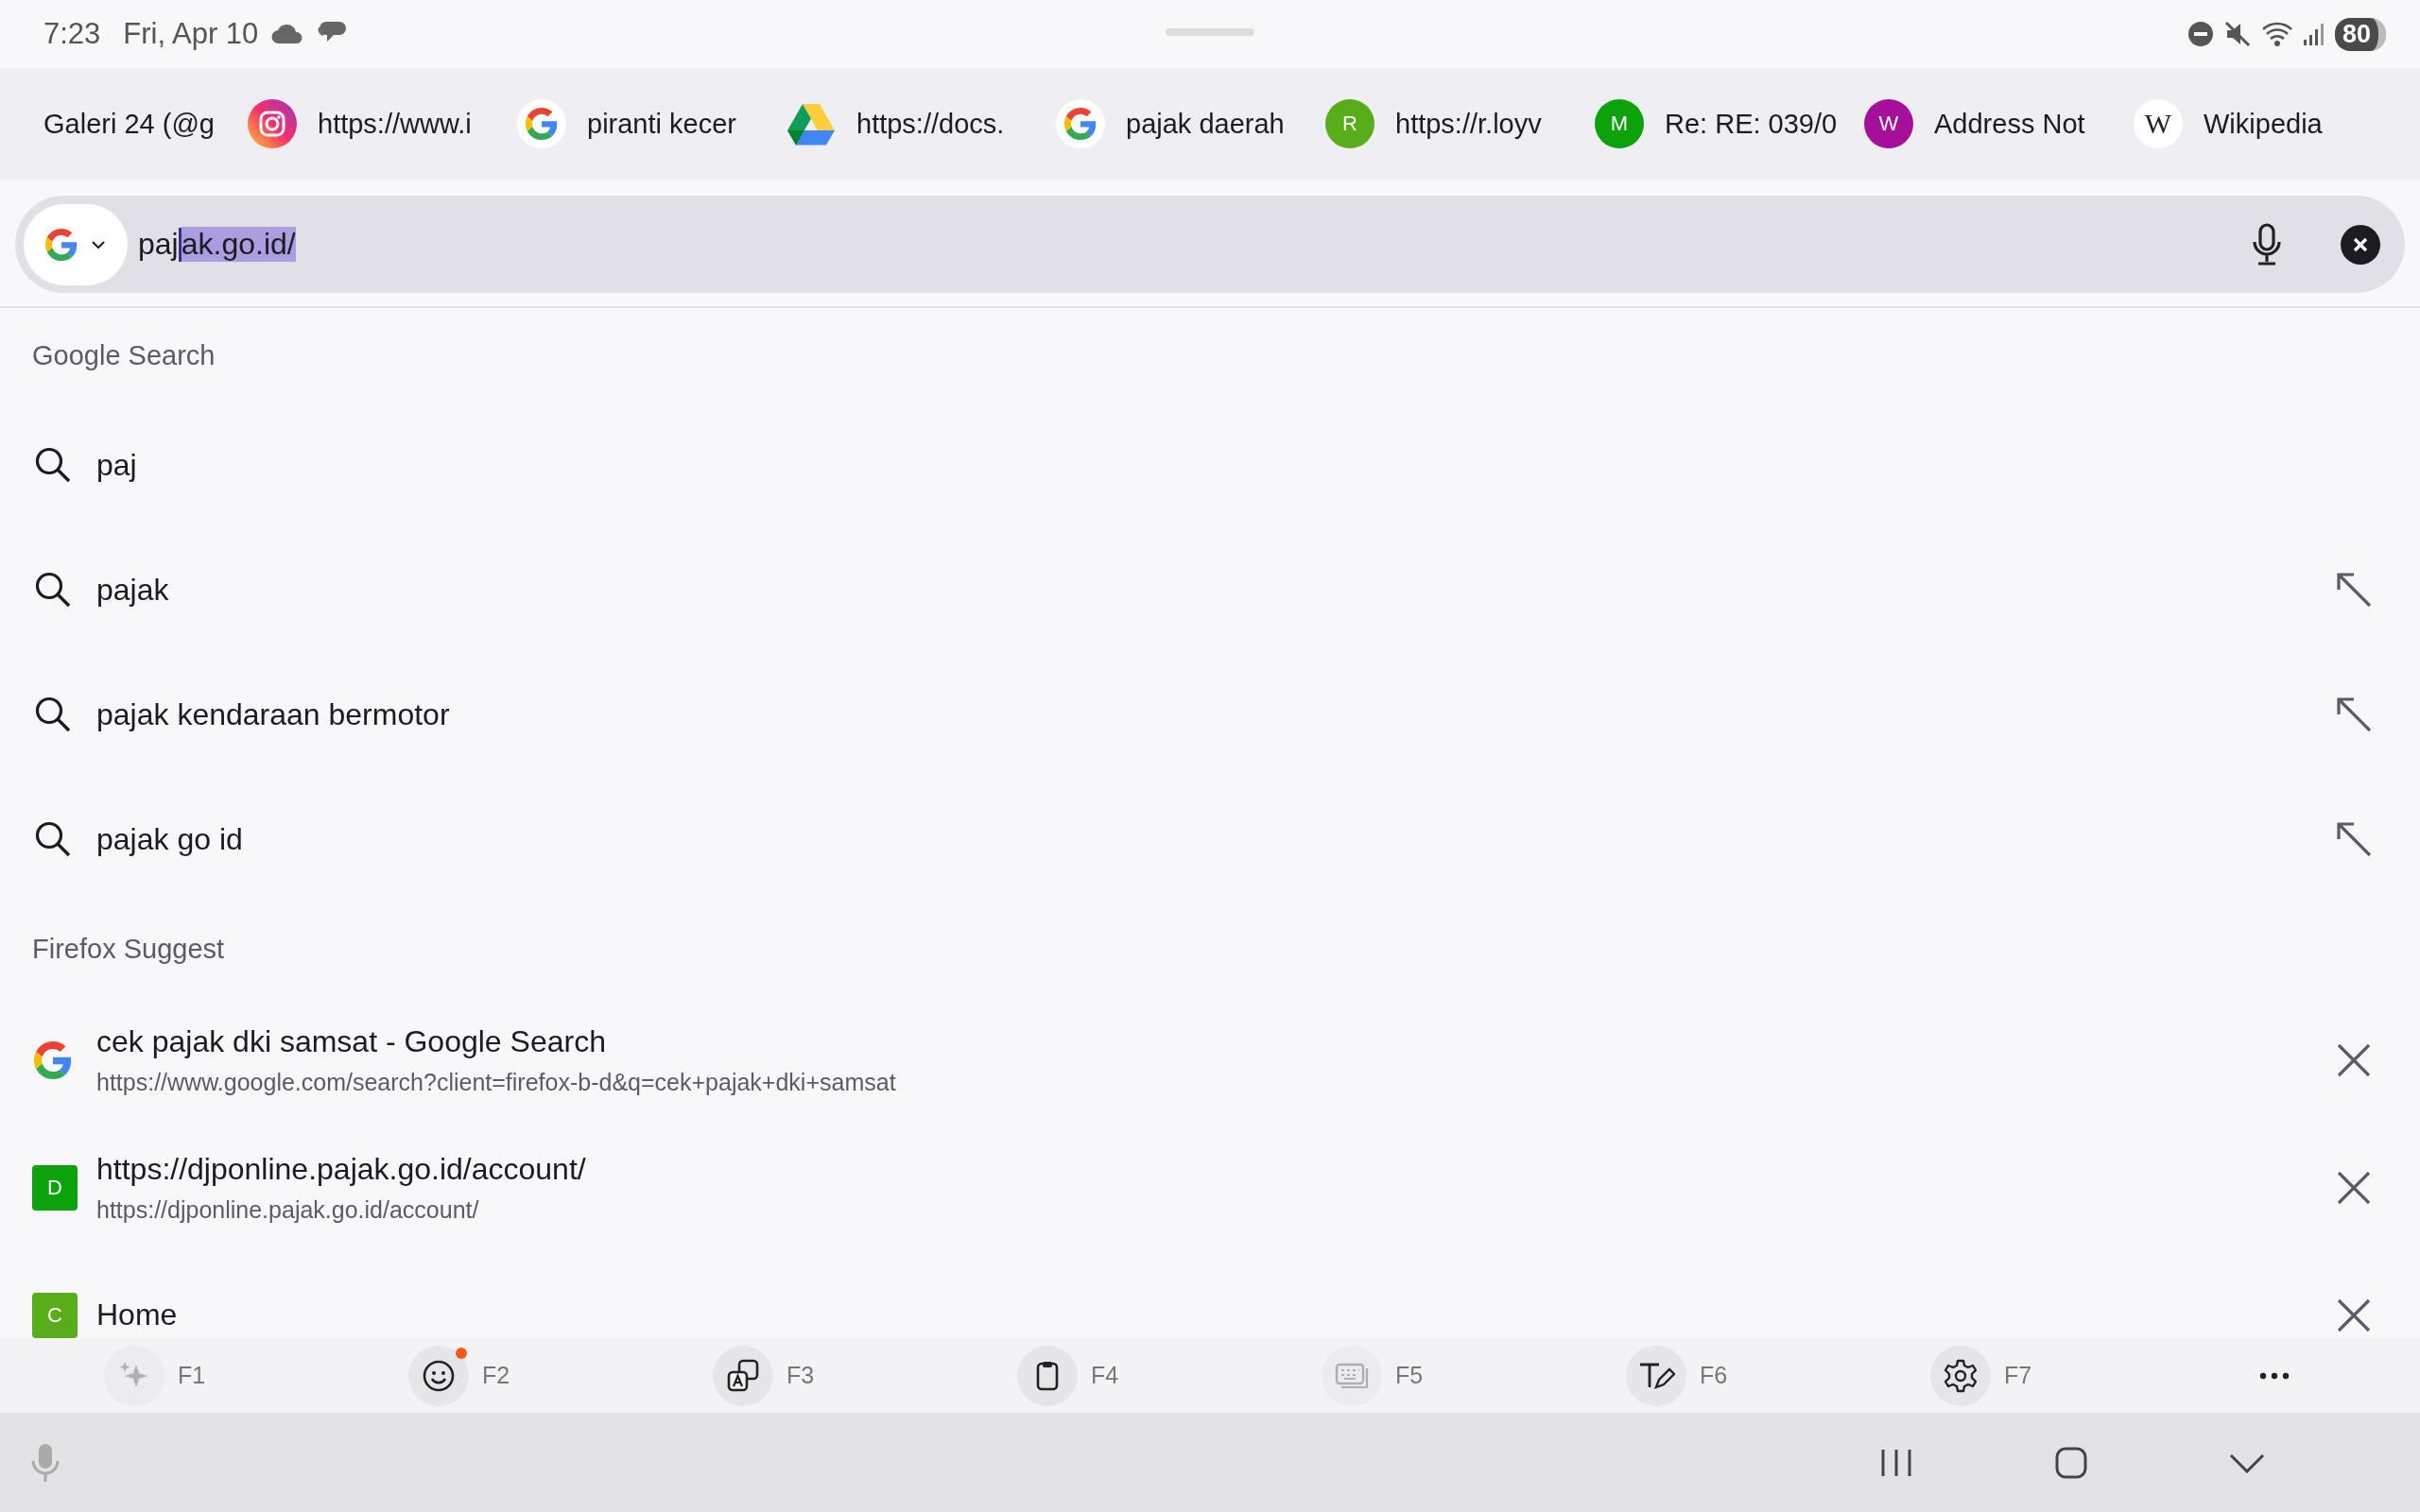 The height and width of the screenshot is (1512, 2420). I want to click on section-header: Google Search, so click(124, 355).